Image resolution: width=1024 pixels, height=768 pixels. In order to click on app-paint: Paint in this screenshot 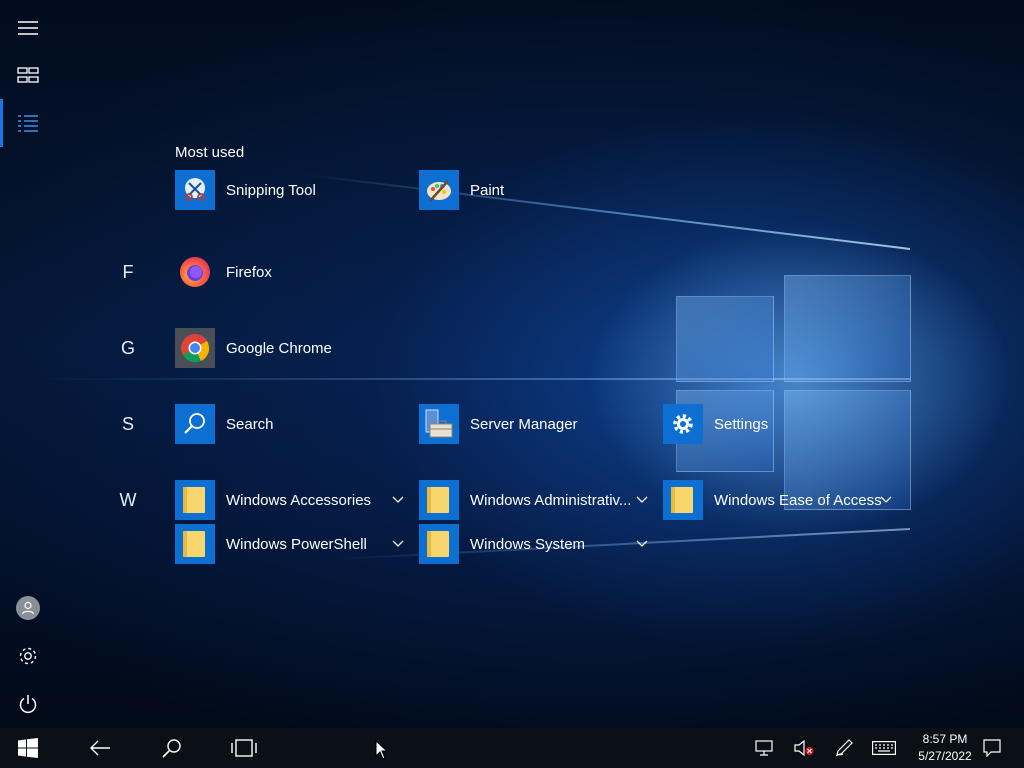, I will do `click(461, 190)`.